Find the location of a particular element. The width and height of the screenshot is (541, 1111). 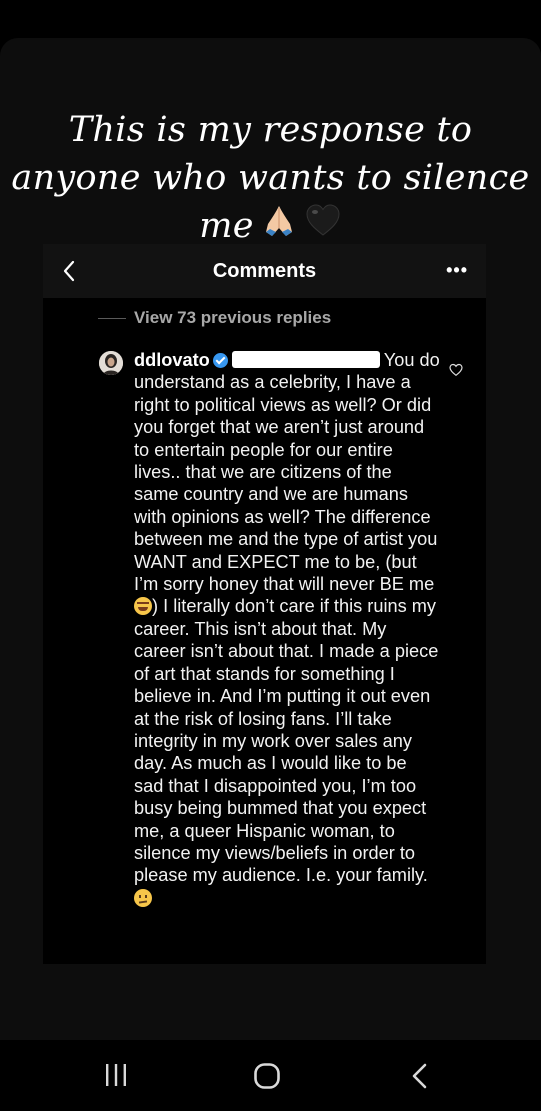

caption-line-2: anyone who wants to silence is located at coordinates (270, 178).